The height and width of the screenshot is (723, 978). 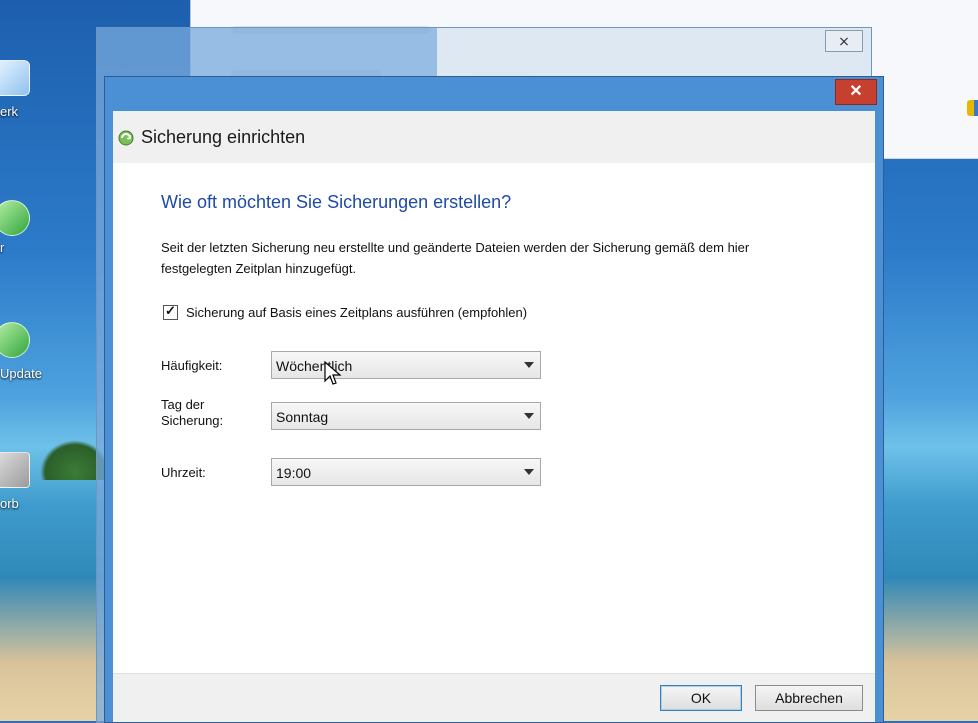 I want to click on ok-button: OK, so click(x=701, y=698).